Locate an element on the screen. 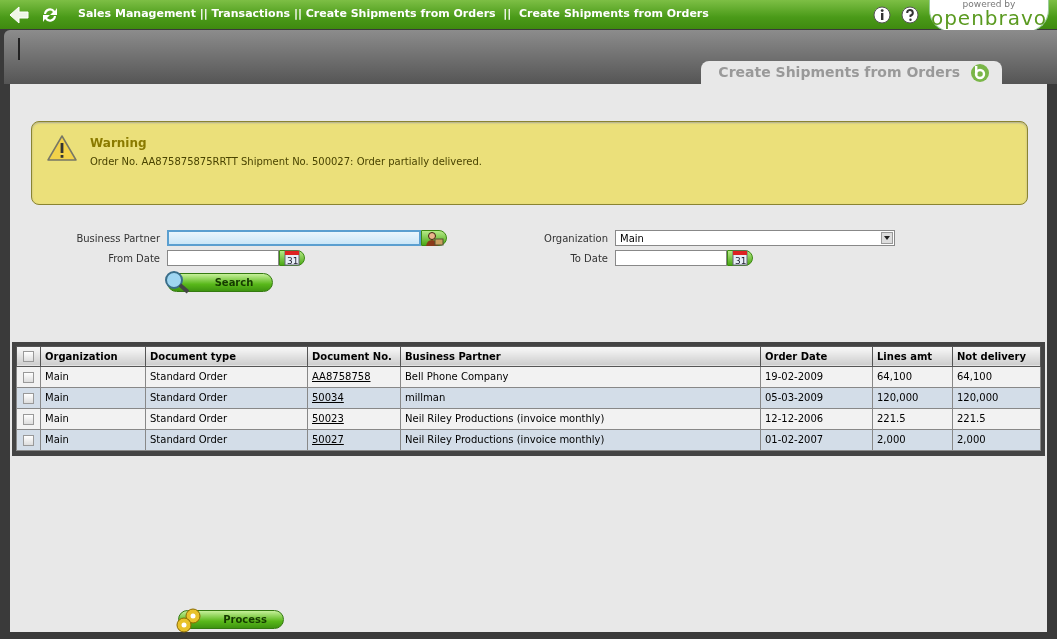 The image size is (1057, 639). column-header: Order Date is located at coordinates (816, 356).